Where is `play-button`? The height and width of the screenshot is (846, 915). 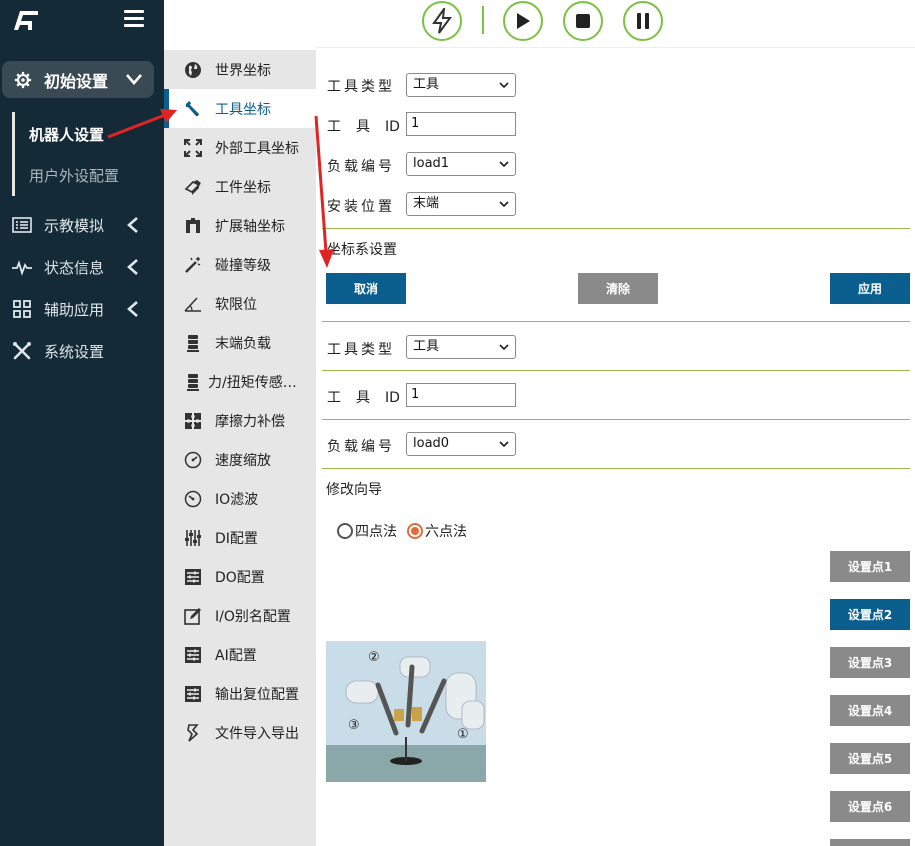
play-button is located at coordinates (523, 21).